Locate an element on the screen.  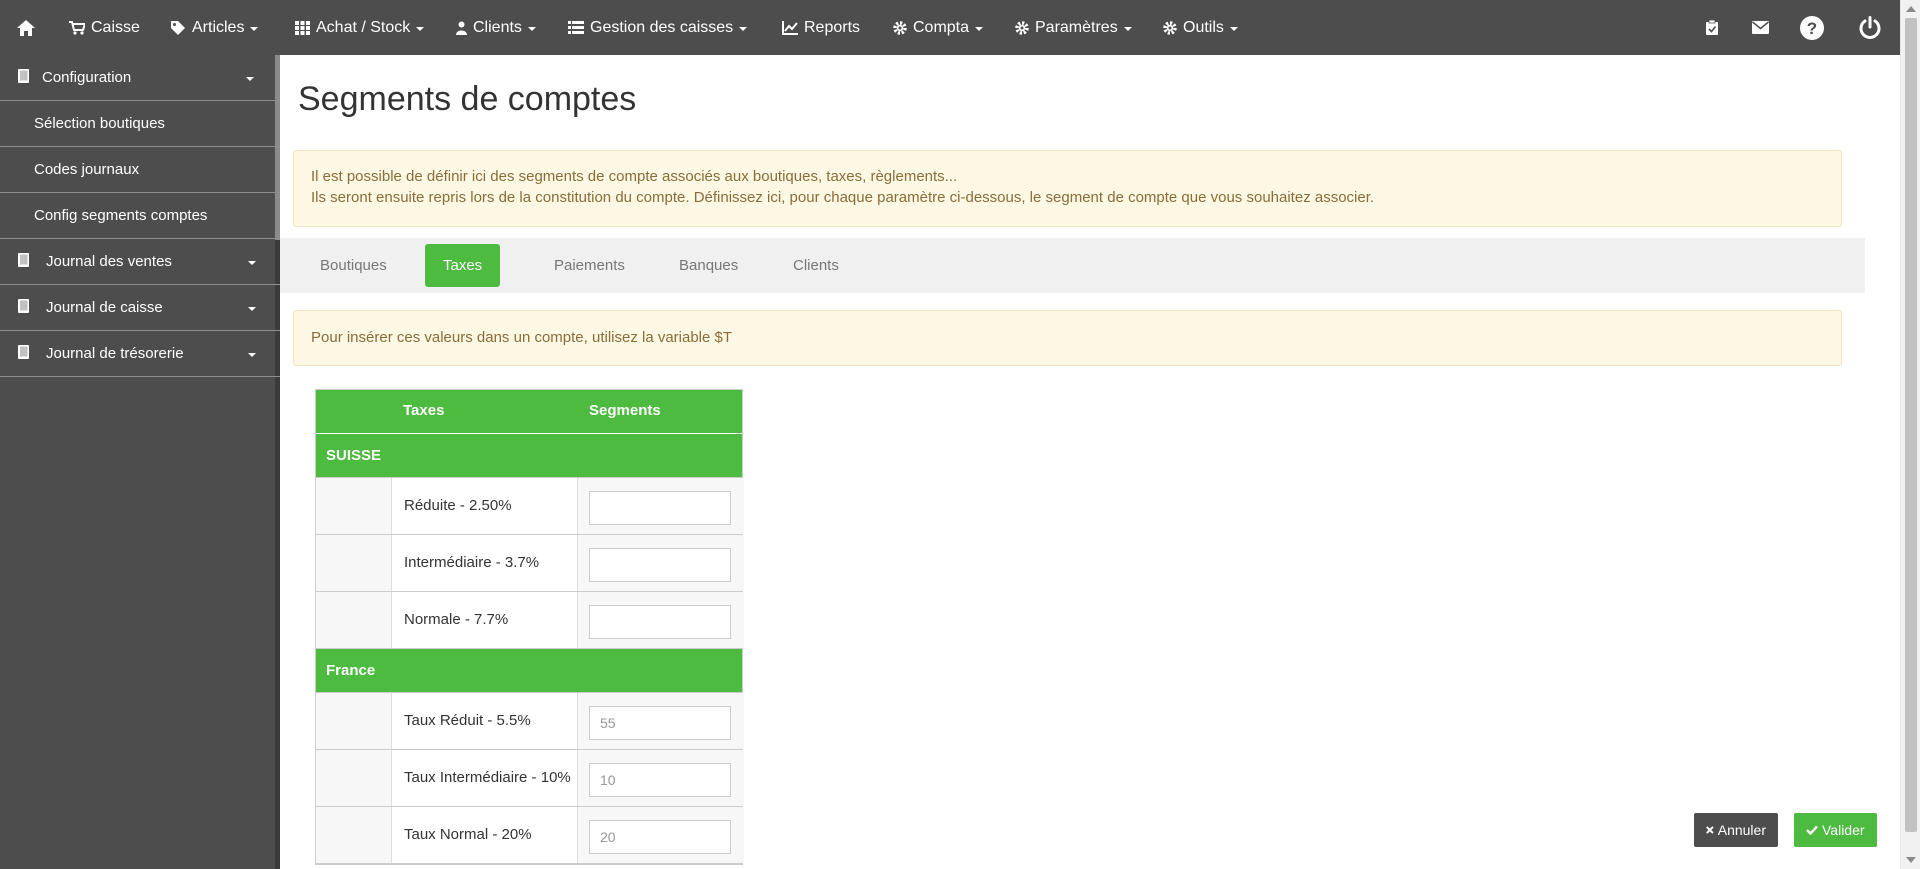
sidebar-item-selection-boutiques: Sélection boutiques is located at coordinates (140, 124).